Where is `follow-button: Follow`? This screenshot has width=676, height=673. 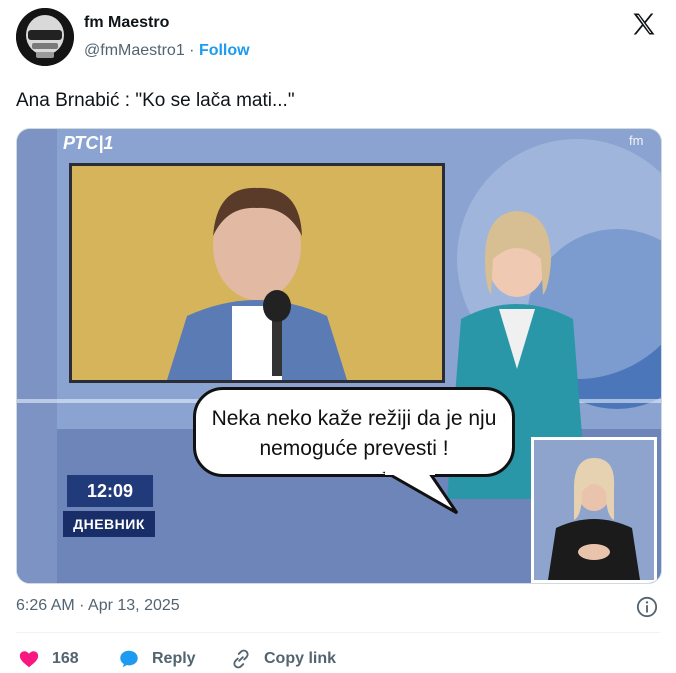 follow-button: Follow is located at coordinates (224, 50).